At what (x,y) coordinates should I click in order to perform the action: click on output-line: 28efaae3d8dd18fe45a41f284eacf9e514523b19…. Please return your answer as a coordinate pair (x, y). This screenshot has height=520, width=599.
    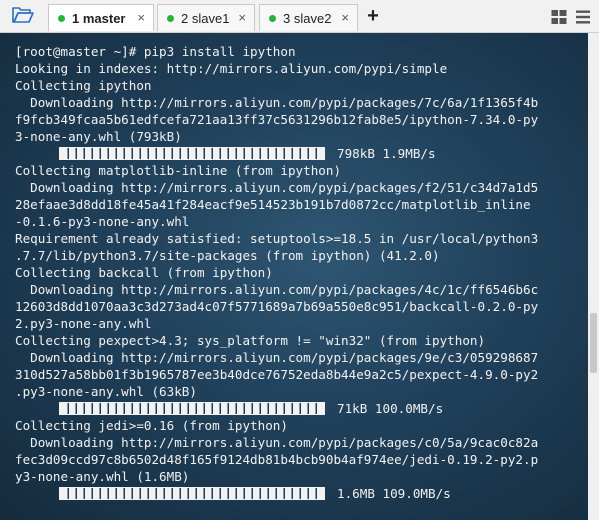
    Looking at the image, I should click on (273, 204).